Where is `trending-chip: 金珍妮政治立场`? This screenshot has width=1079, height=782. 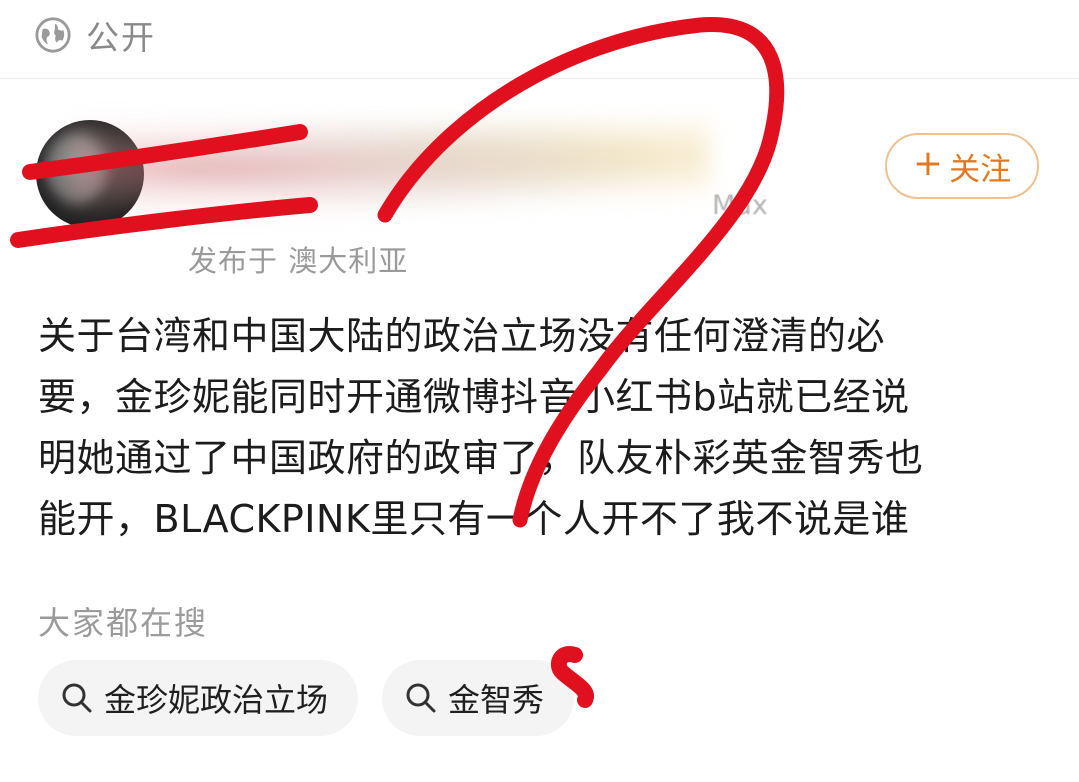
trending-chip: 金珍妮政治立场 is located at coordinates (198, 698).